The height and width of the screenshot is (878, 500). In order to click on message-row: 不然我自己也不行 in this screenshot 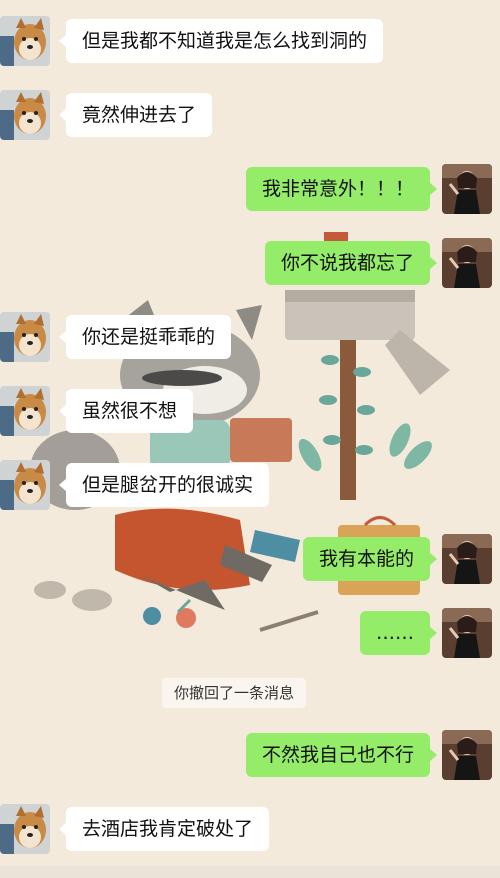, I will do `click(250, 758)`.